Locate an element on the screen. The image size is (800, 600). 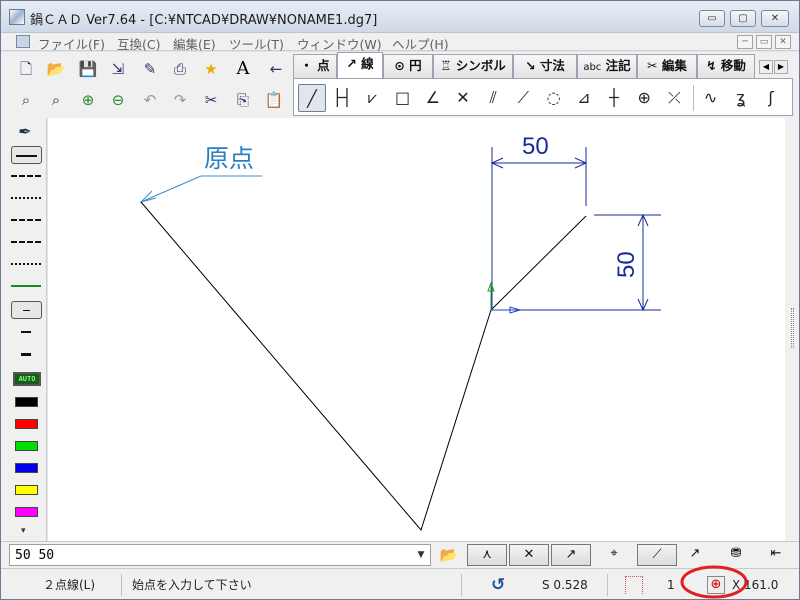
cut-icon: ✂ is located at coordinates (211, 100).